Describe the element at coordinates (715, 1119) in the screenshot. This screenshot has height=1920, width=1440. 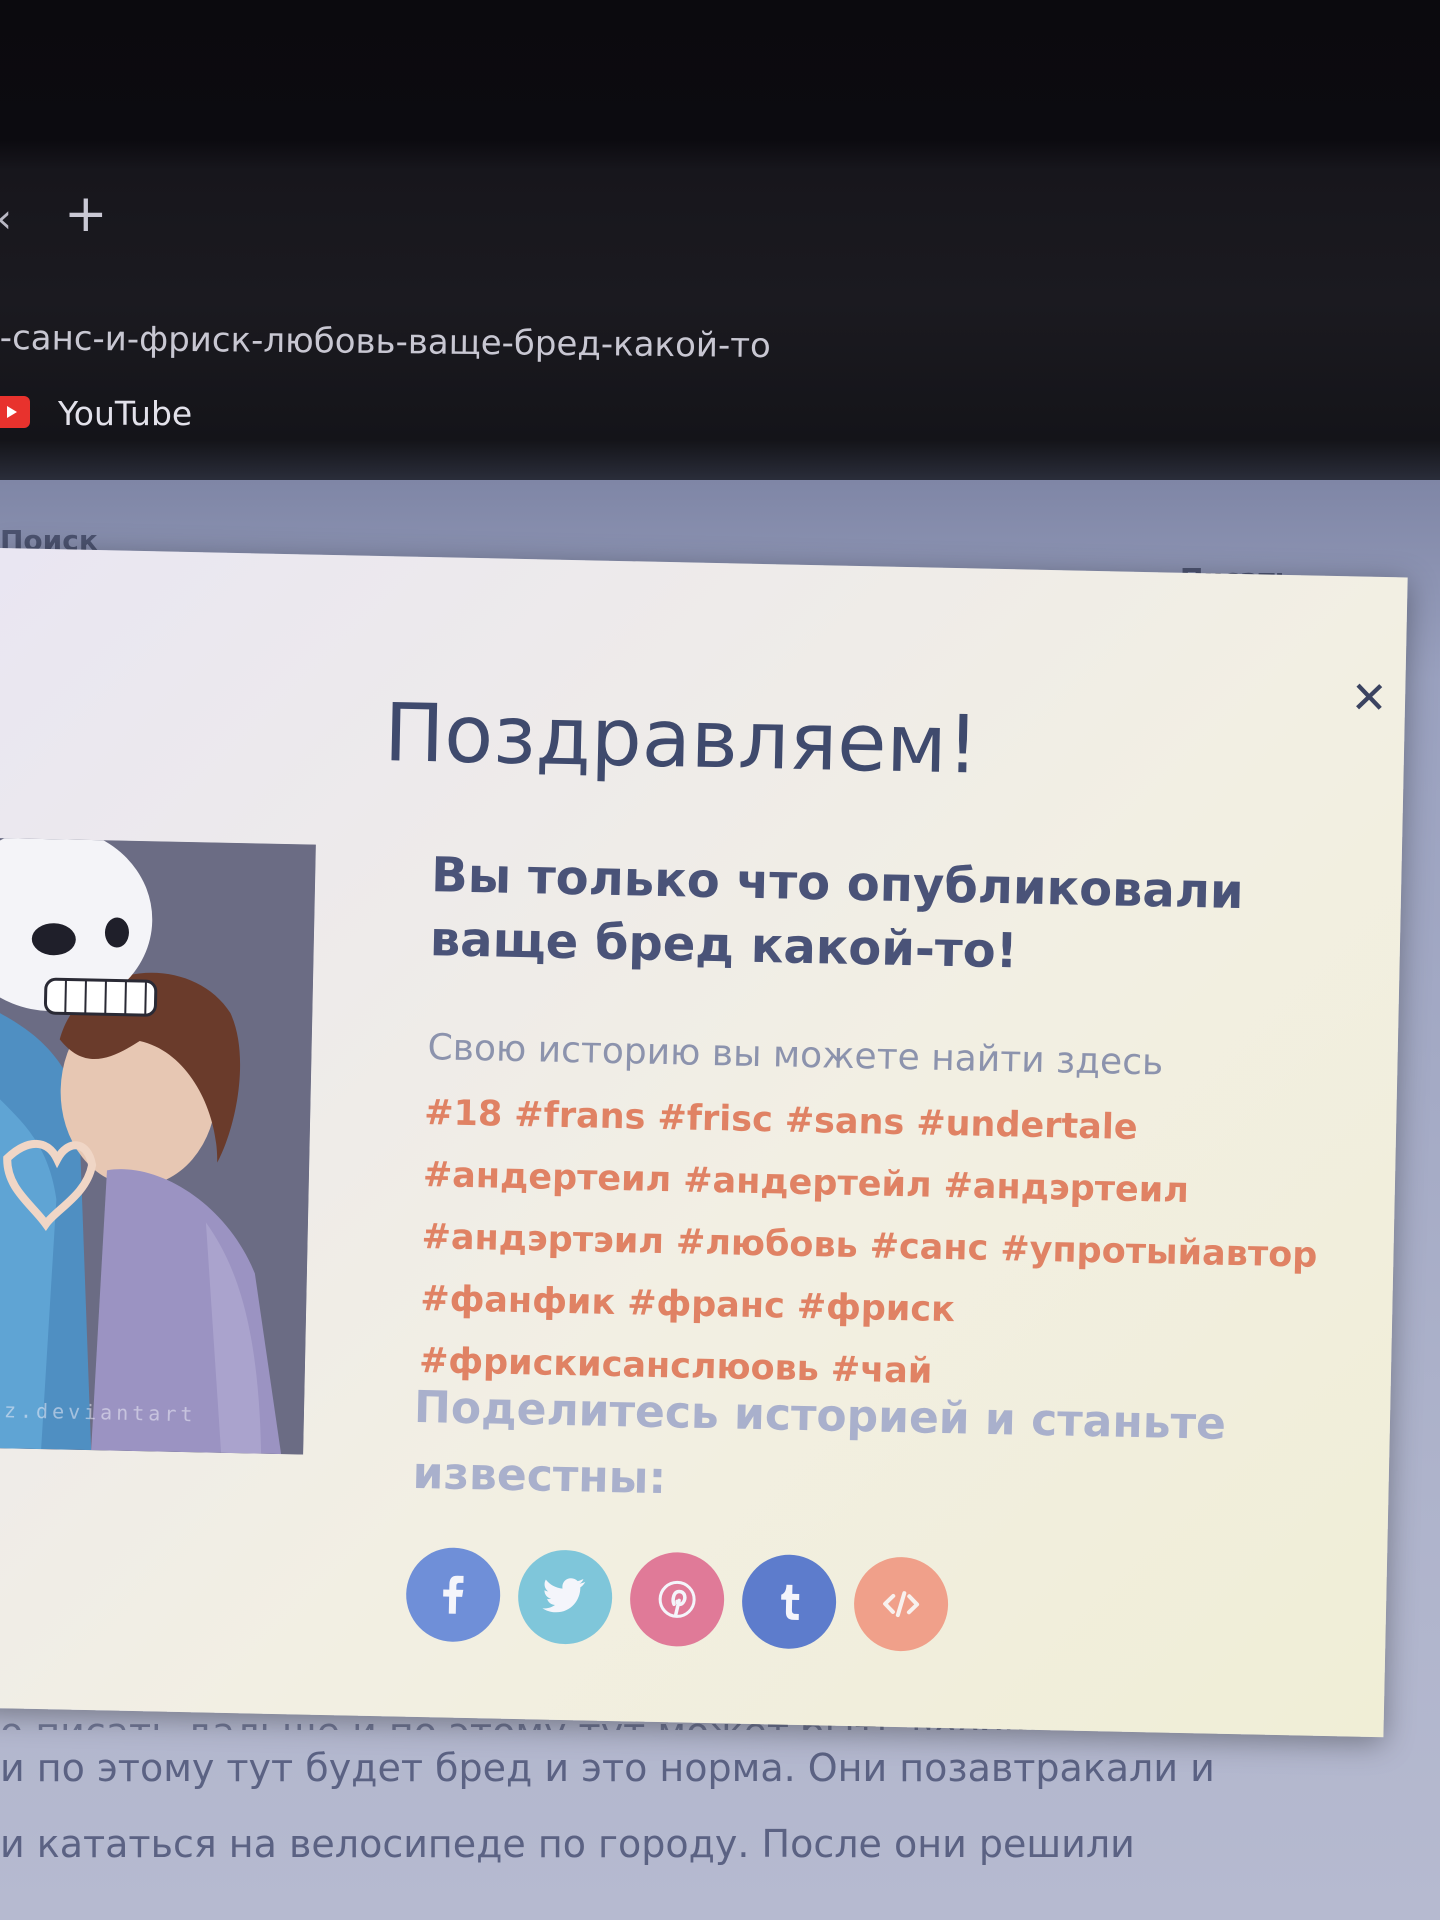
I see `tag-link: #frisc` at that location.